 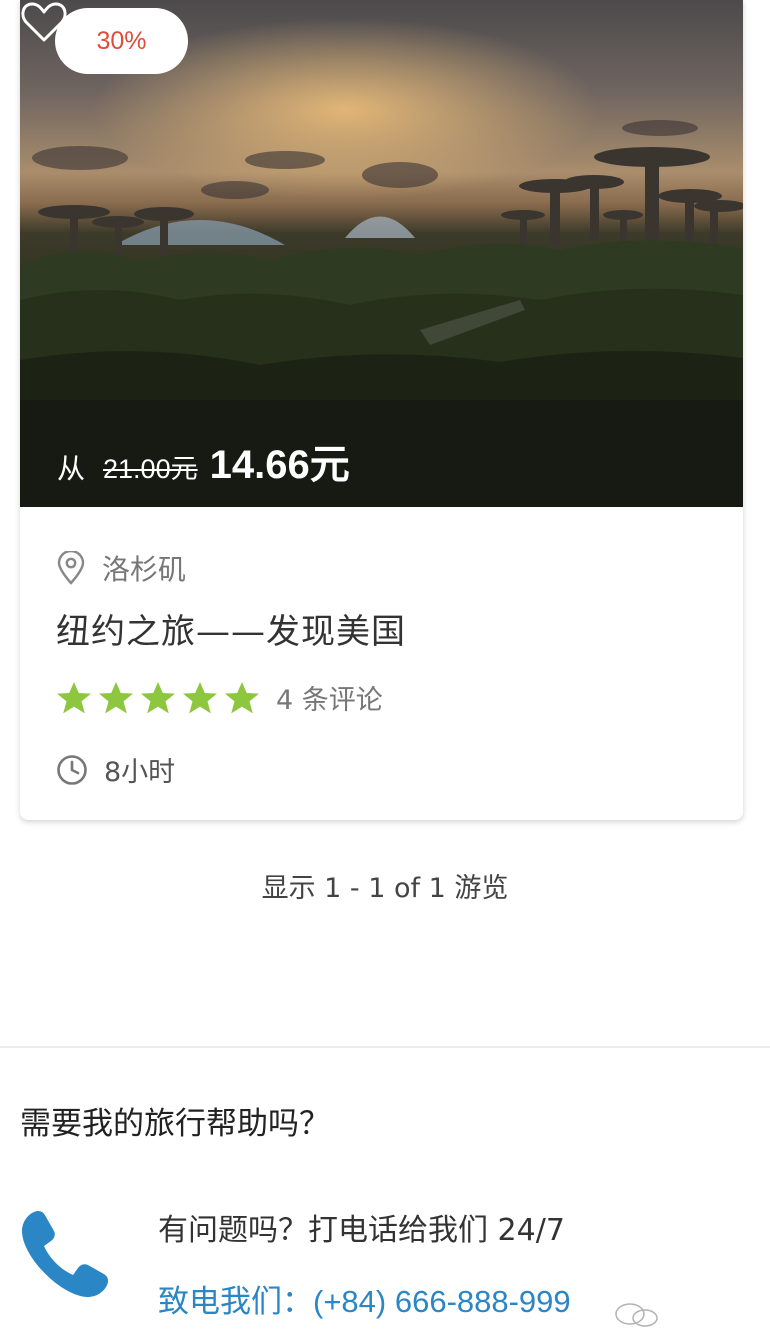 I want to click on review-count: 4 条评论, so click(x=329, y=697).